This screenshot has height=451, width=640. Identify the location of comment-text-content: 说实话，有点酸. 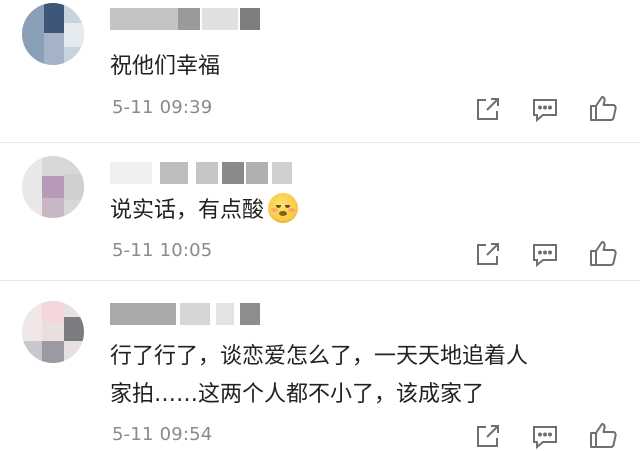
(187, 210).